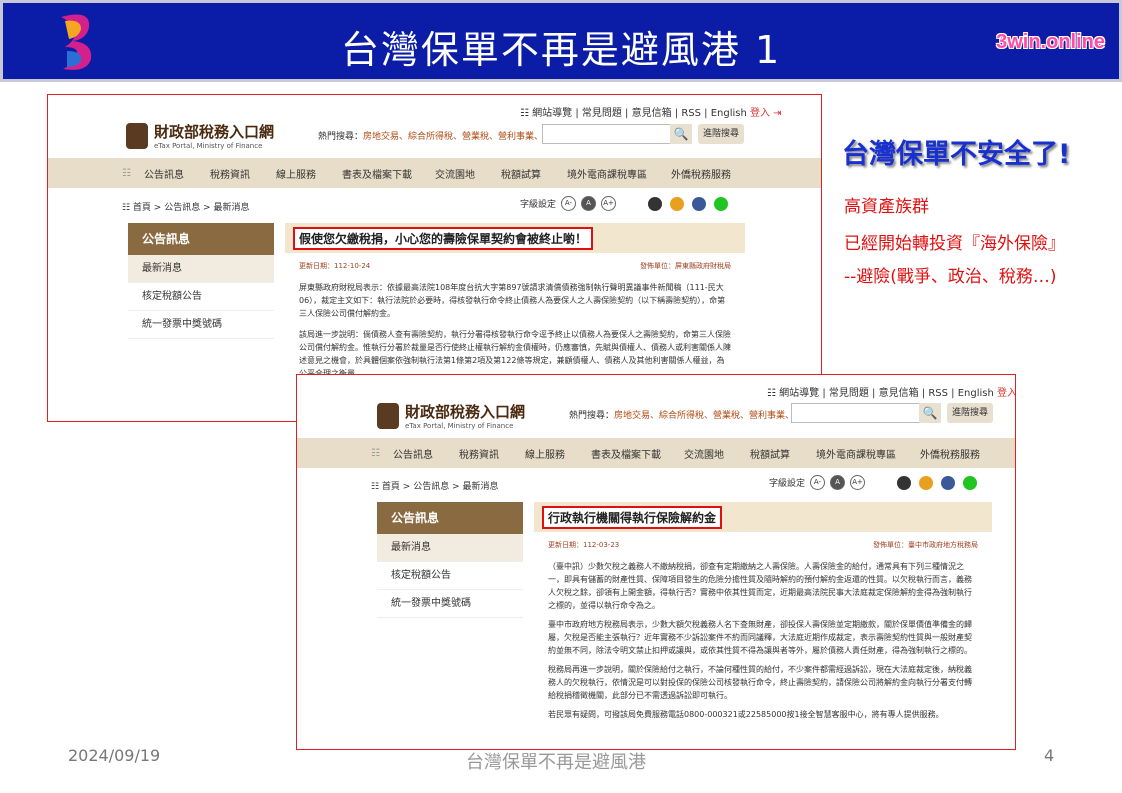  What do you see at coordinates (925, 545) in the screenshot?
I see `article-unit: 發佈單位：臺中市政府地方稅務局` at bounding box center [925, 545].